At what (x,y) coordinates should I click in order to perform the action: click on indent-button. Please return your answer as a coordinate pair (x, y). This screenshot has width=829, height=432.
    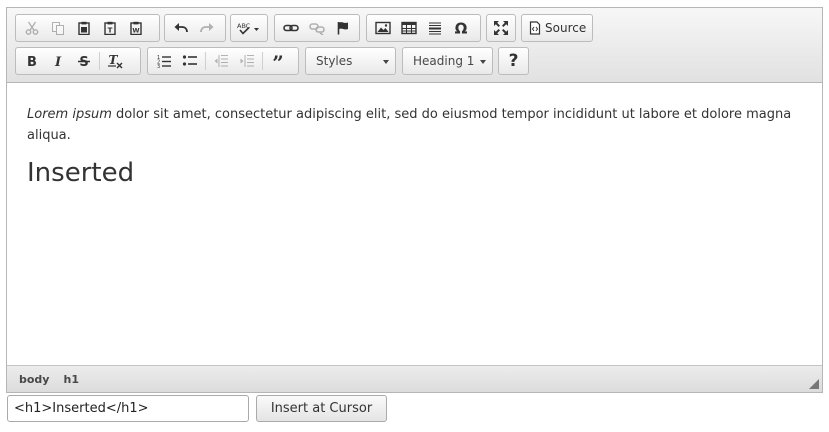
    Looking at the image, I should click on (247, 61).